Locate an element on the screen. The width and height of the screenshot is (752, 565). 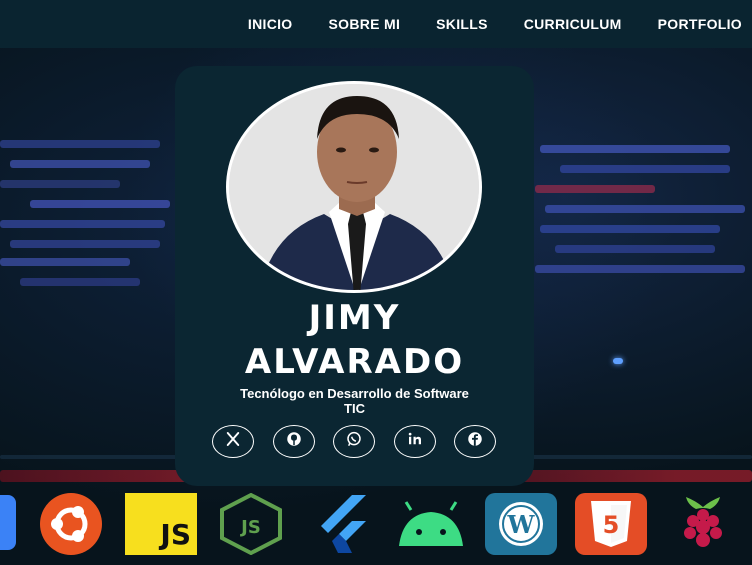
tech-logos-strip: JS JS W 5 is located at coordinates (376, 525).